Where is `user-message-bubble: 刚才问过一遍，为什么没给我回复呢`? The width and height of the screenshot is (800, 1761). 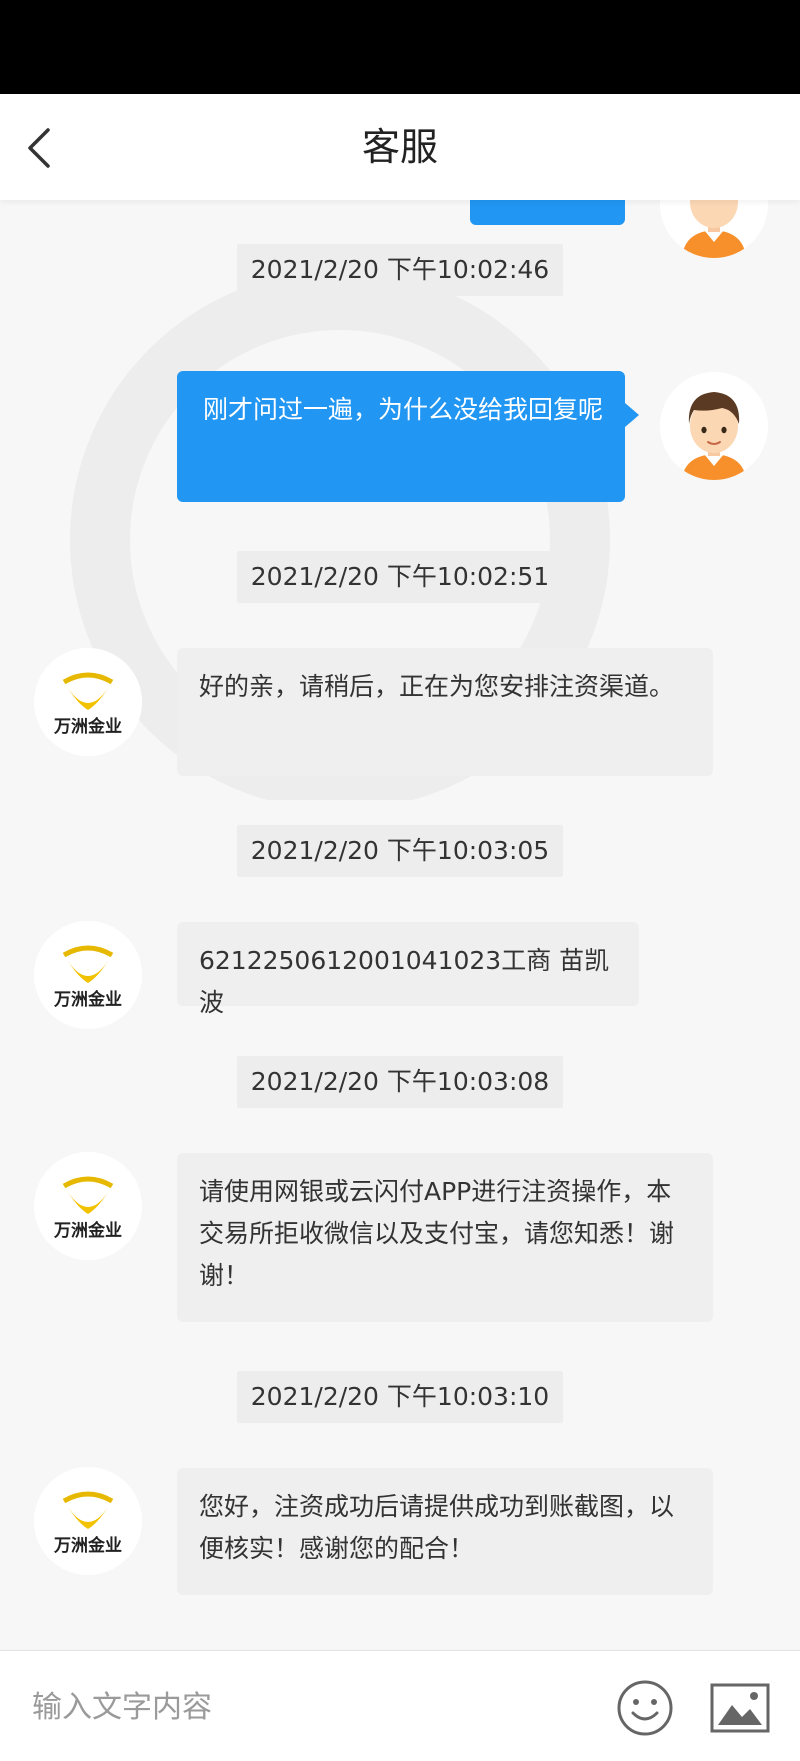 user-message-bubble: 刚才问过一遍，为什么没给我回复呢 is located at coordinates (408, 436).